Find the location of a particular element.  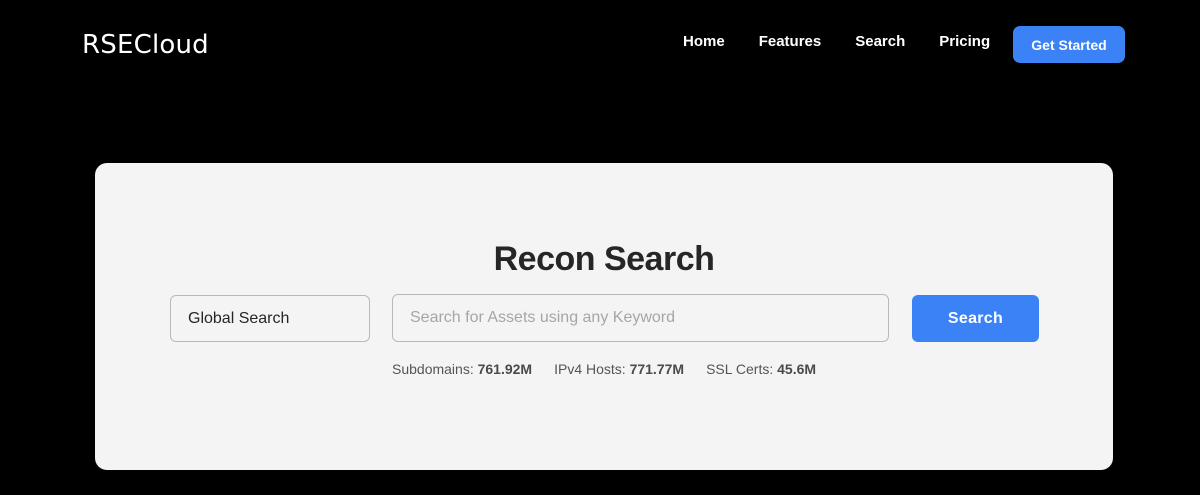

stat-value: 771.77M is located at coordinates (657, 369).